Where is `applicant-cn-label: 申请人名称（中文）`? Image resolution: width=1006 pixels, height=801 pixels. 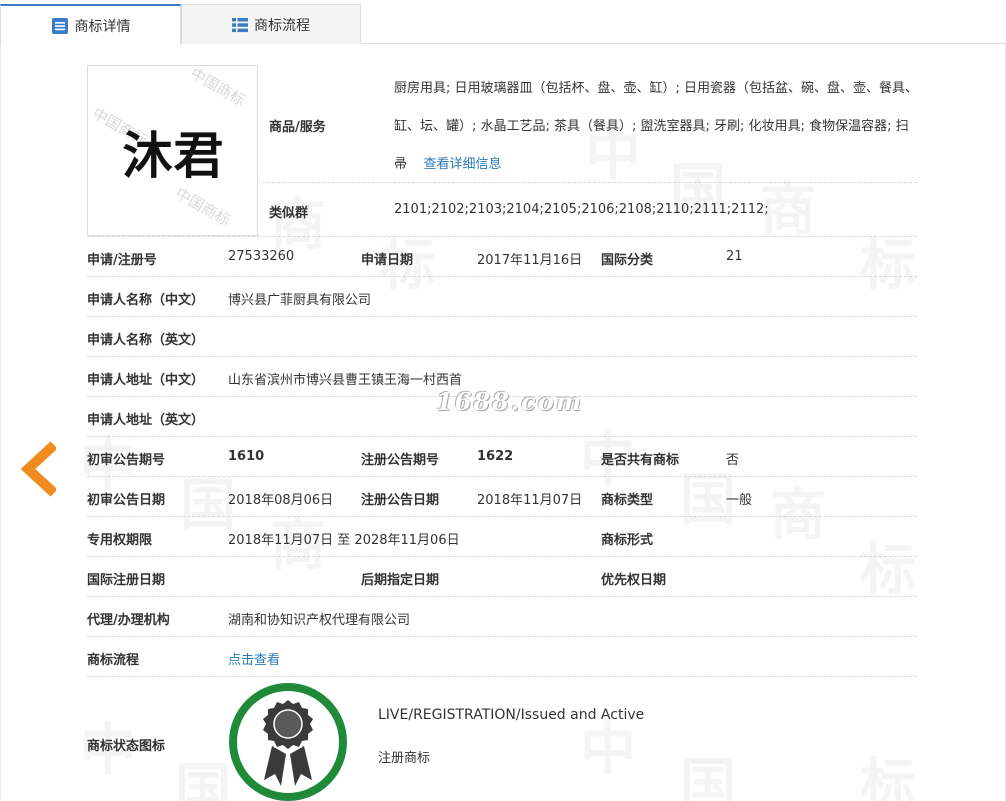 applicant-cn-label: 申请人名称（中文） is located at coordinates (146, 300).